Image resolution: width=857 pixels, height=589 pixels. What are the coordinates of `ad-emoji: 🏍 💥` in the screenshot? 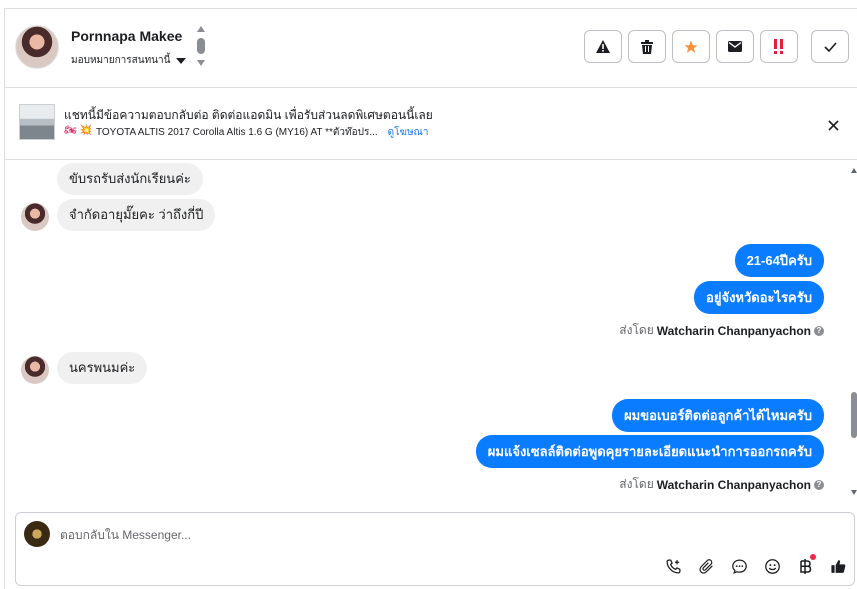 It's located at (78, 130).